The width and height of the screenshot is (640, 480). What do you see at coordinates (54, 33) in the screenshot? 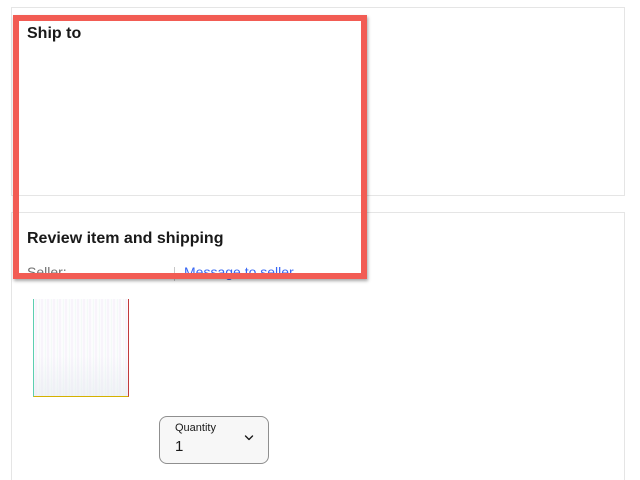
I see `ship-to-heading: Ship to` at bounding box center [54, 33].